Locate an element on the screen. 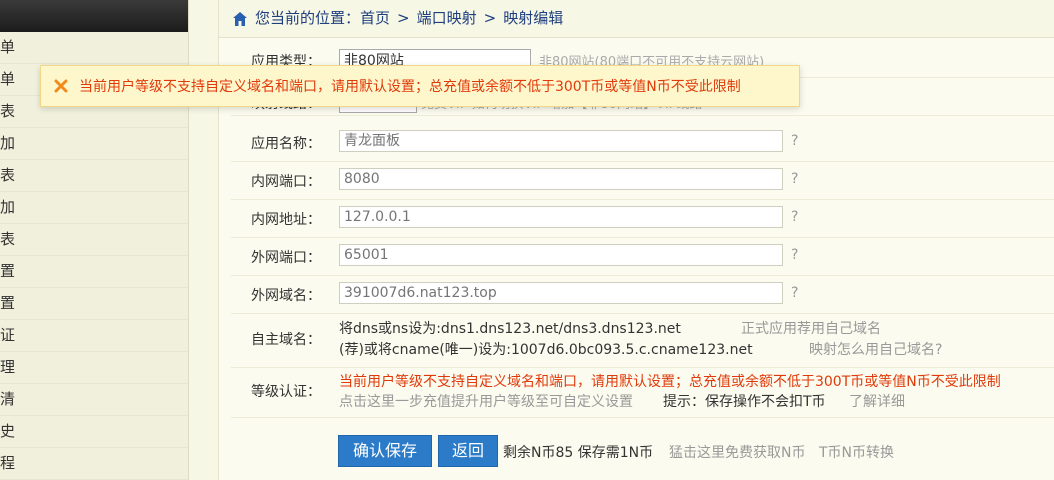 The image size is (1054, 480). actions-row: 确认保存 返回 剩余N币85 保存需1N币 猛击这里免费获取N币 T币N币转换 is located at coordinates (642, 451).